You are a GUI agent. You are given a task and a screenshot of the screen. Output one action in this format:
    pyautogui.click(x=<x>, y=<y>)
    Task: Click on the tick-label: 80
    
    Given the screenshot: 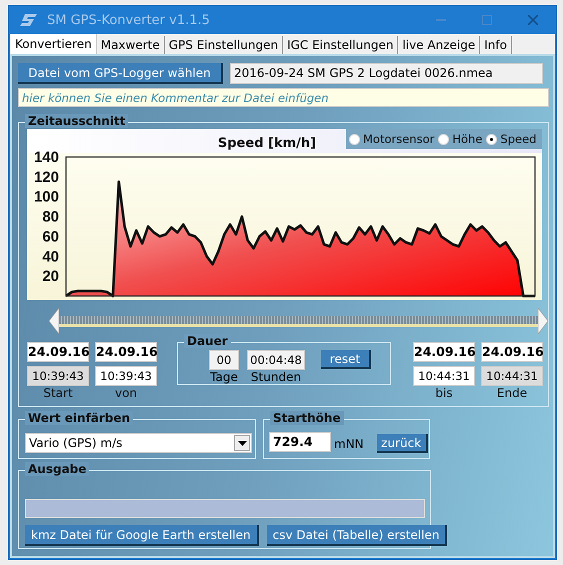 What is the action you would take?
    pyautogui.click(x=50, y=217)
    